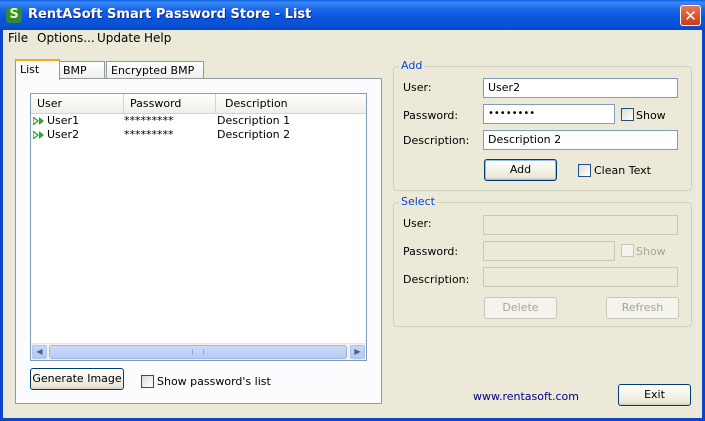  Describe the element at coordinates (1, 225) in the screenshot. I see `window-frame-left` at that location.